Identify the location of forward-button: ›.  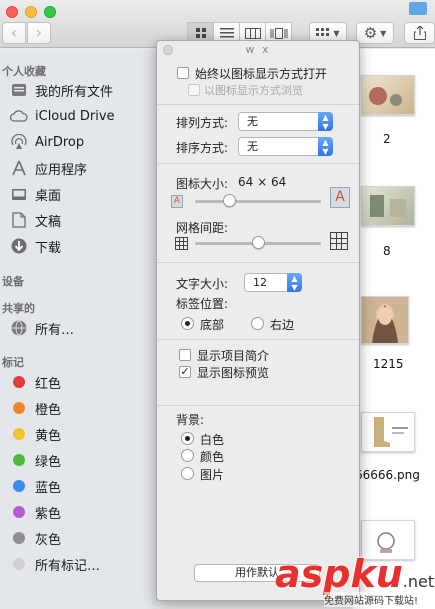
(39, 33).